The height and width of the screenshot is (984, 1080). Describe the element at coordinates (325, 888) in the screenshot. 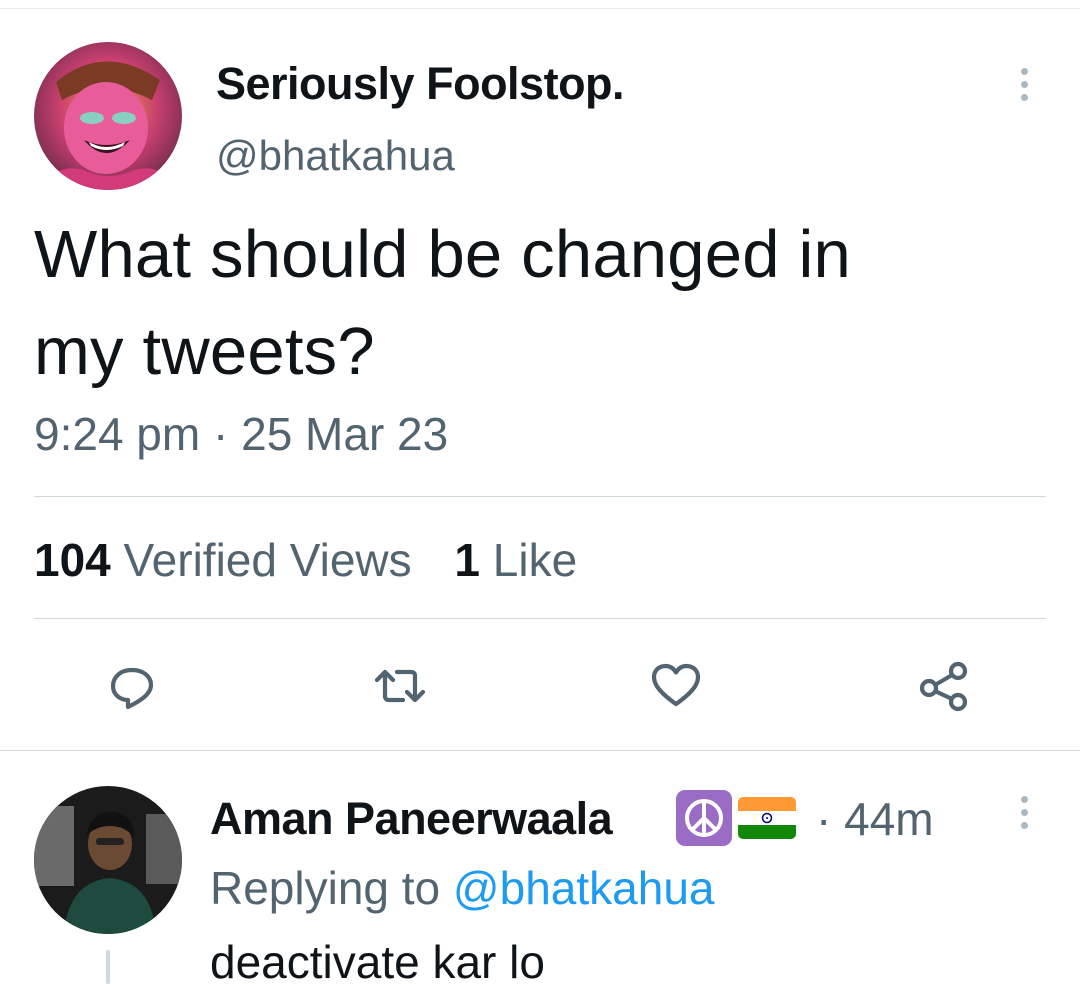

I see `replying-to-label: Replying to` at that location.